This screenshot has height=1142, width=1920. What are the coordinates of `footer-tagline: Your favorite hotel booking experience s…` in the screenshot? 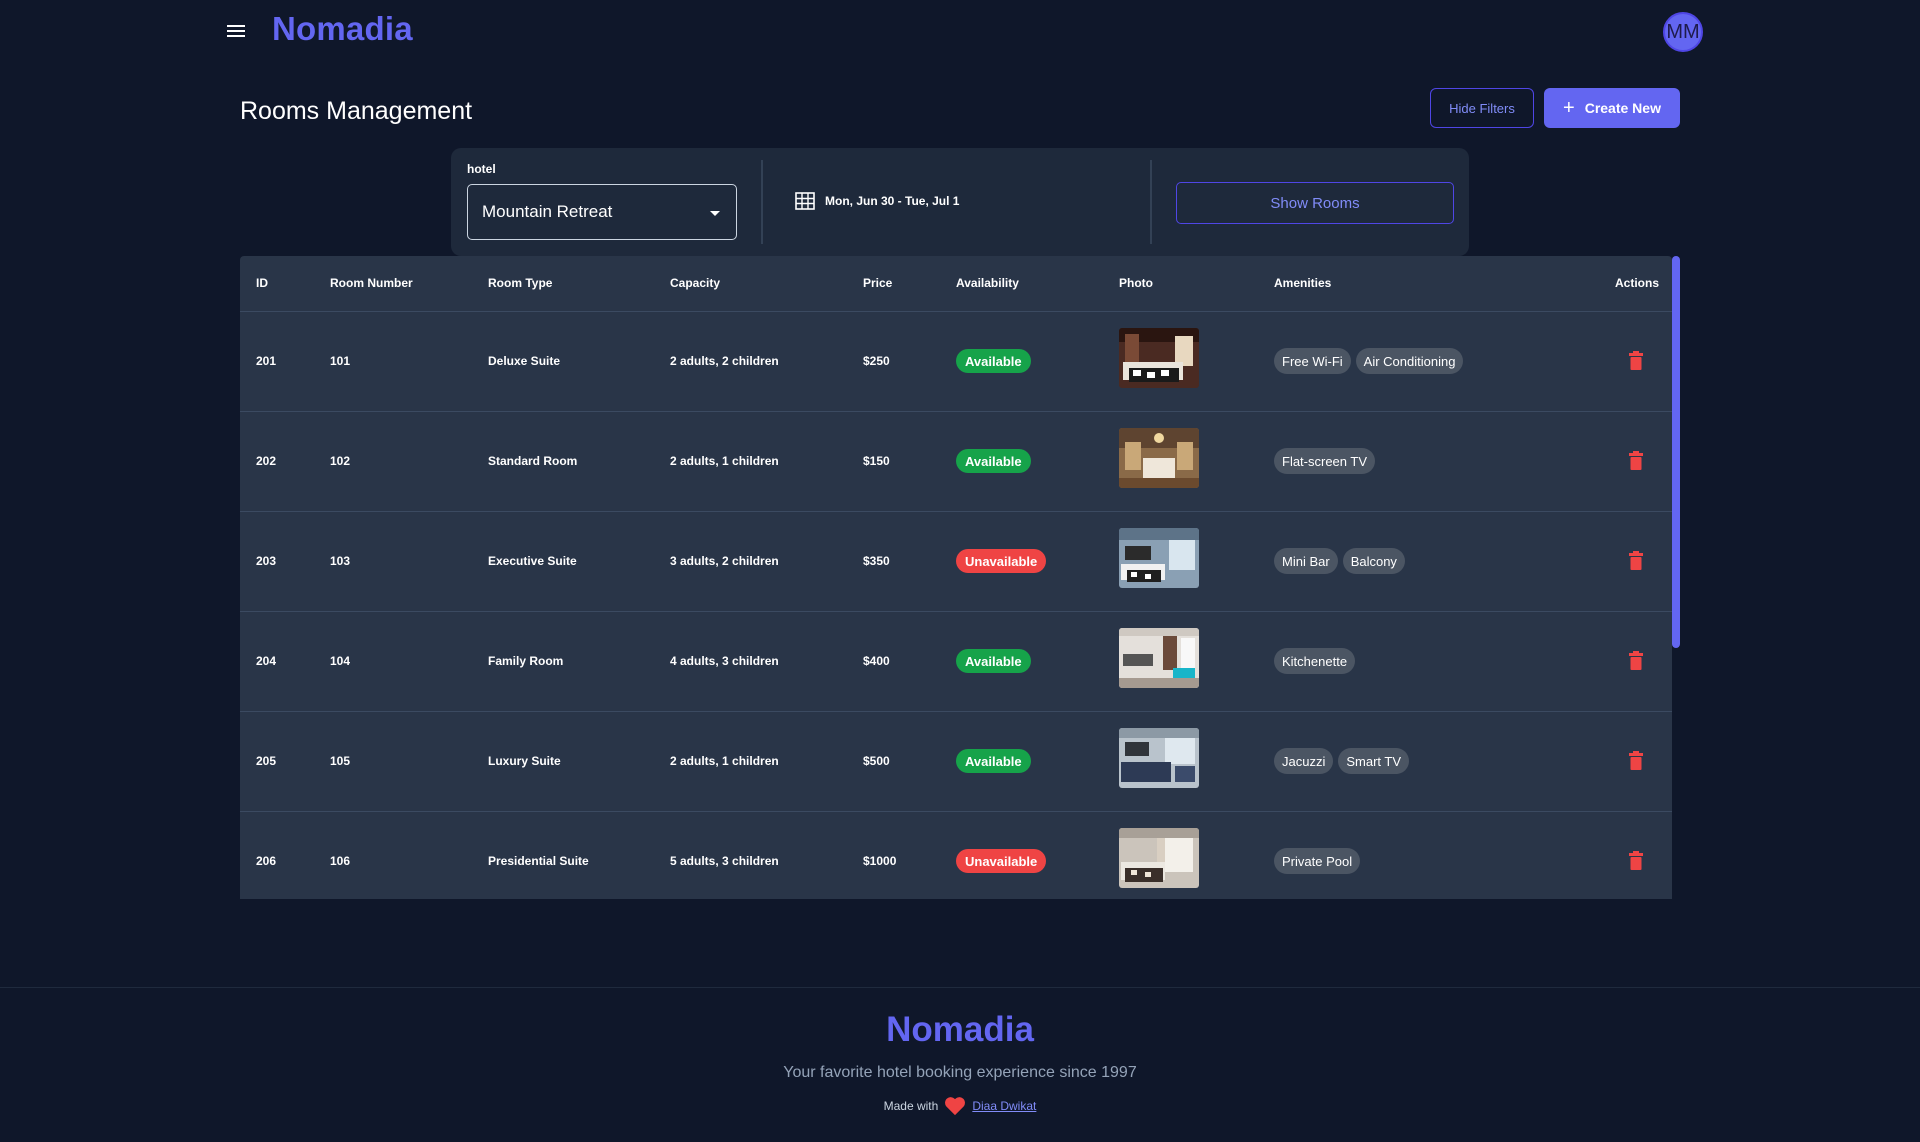 It's located at (960, 1072).